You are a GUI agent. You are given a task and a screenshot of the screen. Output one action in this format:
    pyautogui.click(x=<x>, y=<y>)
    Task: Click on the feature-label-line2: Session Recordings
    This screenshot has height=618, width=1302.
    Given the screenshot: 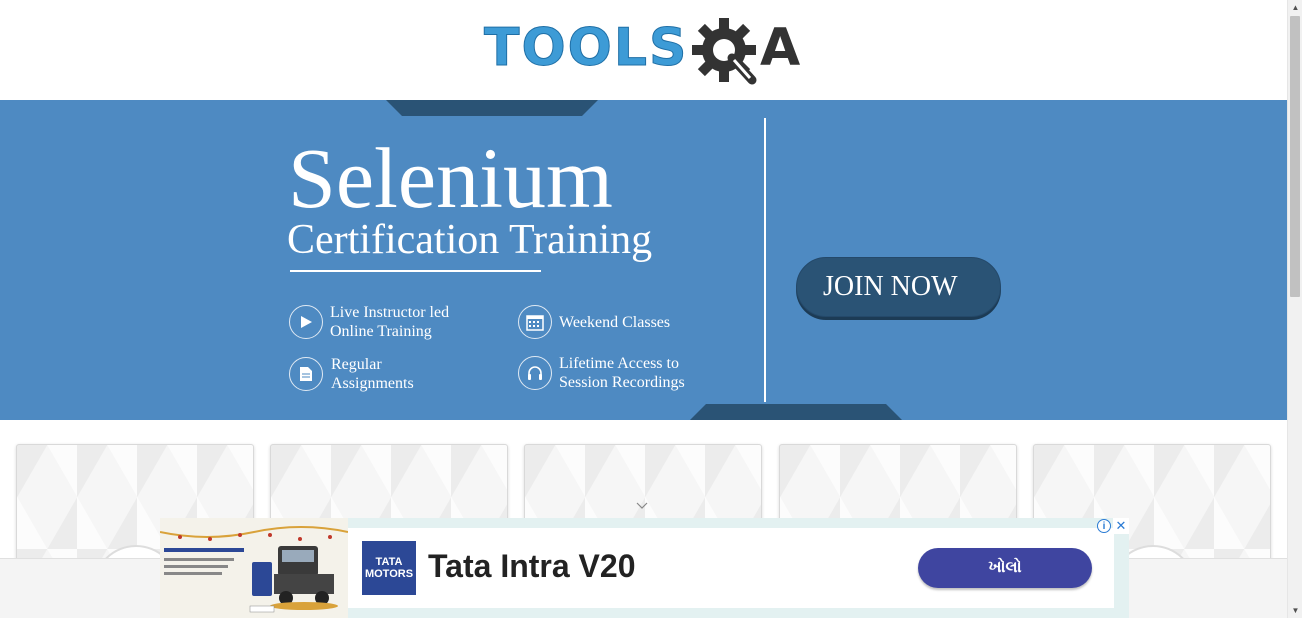 What is the action you would take?
    pyautogui.click(x=622, y=382)
    